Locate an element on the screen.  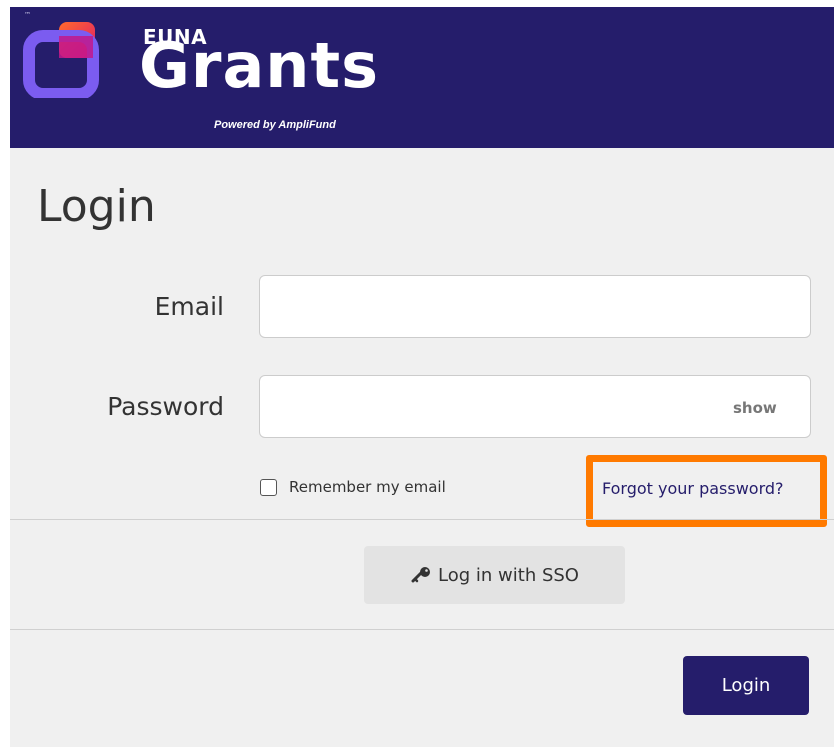
email-field is located at coordinates (535, 306).